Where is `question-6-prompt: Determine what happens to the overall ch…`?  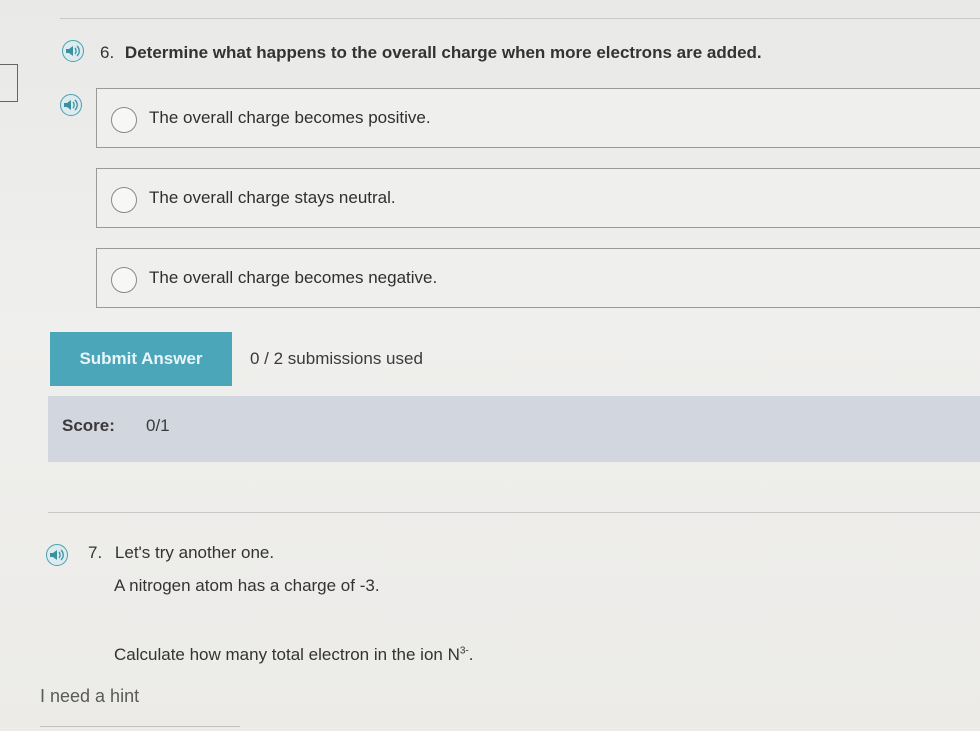 question-6-prompt: Determine what happens to the overall ch… is located at coordinates (443, 52).